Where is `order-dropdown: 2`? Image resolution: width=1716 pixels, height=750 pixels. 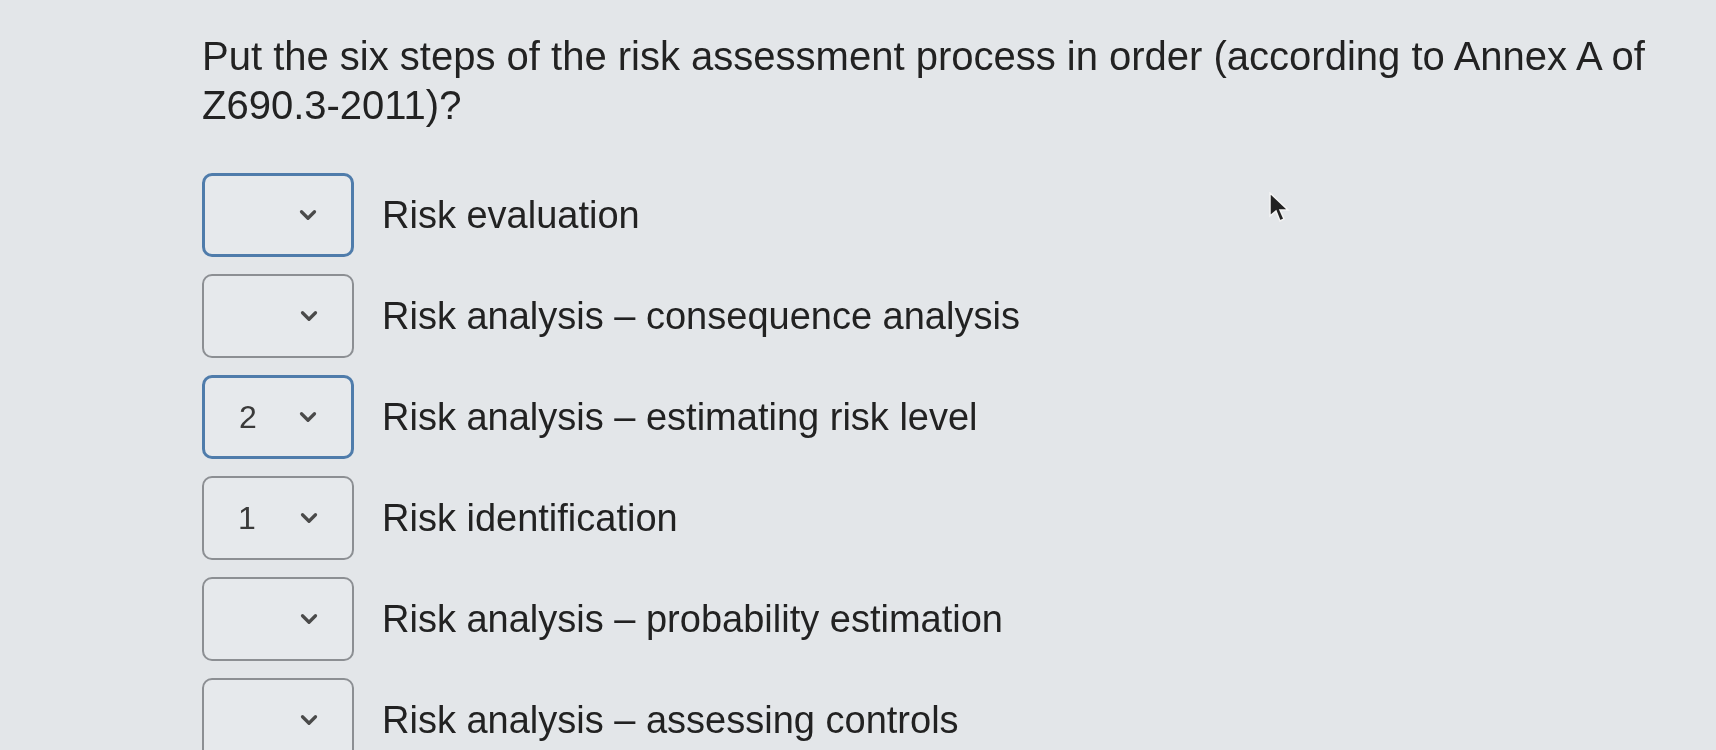 order-dropdown: 2 is located at coordinates (278, 417).